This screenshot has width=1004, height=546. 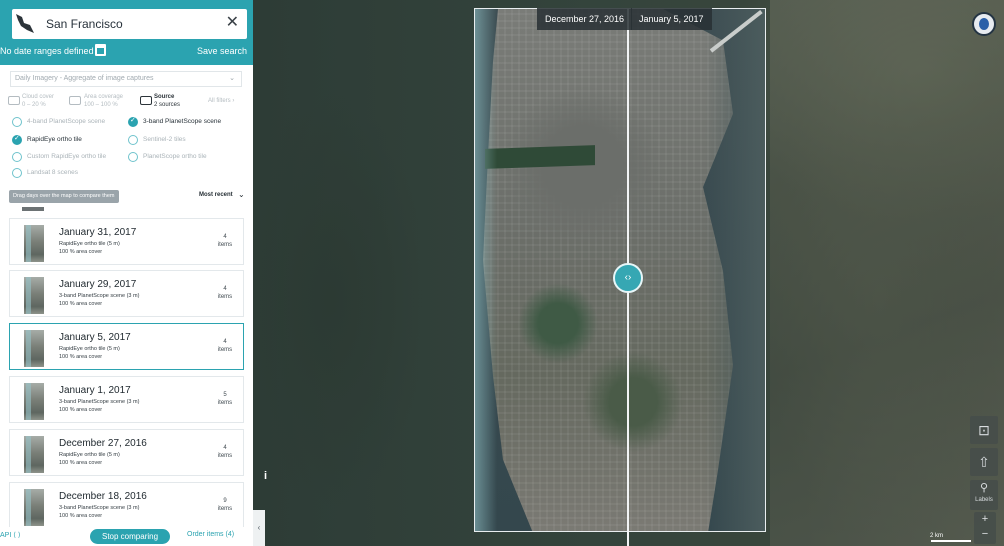 I want to click on option-rapideye-radio, so click(x=17, y=139).